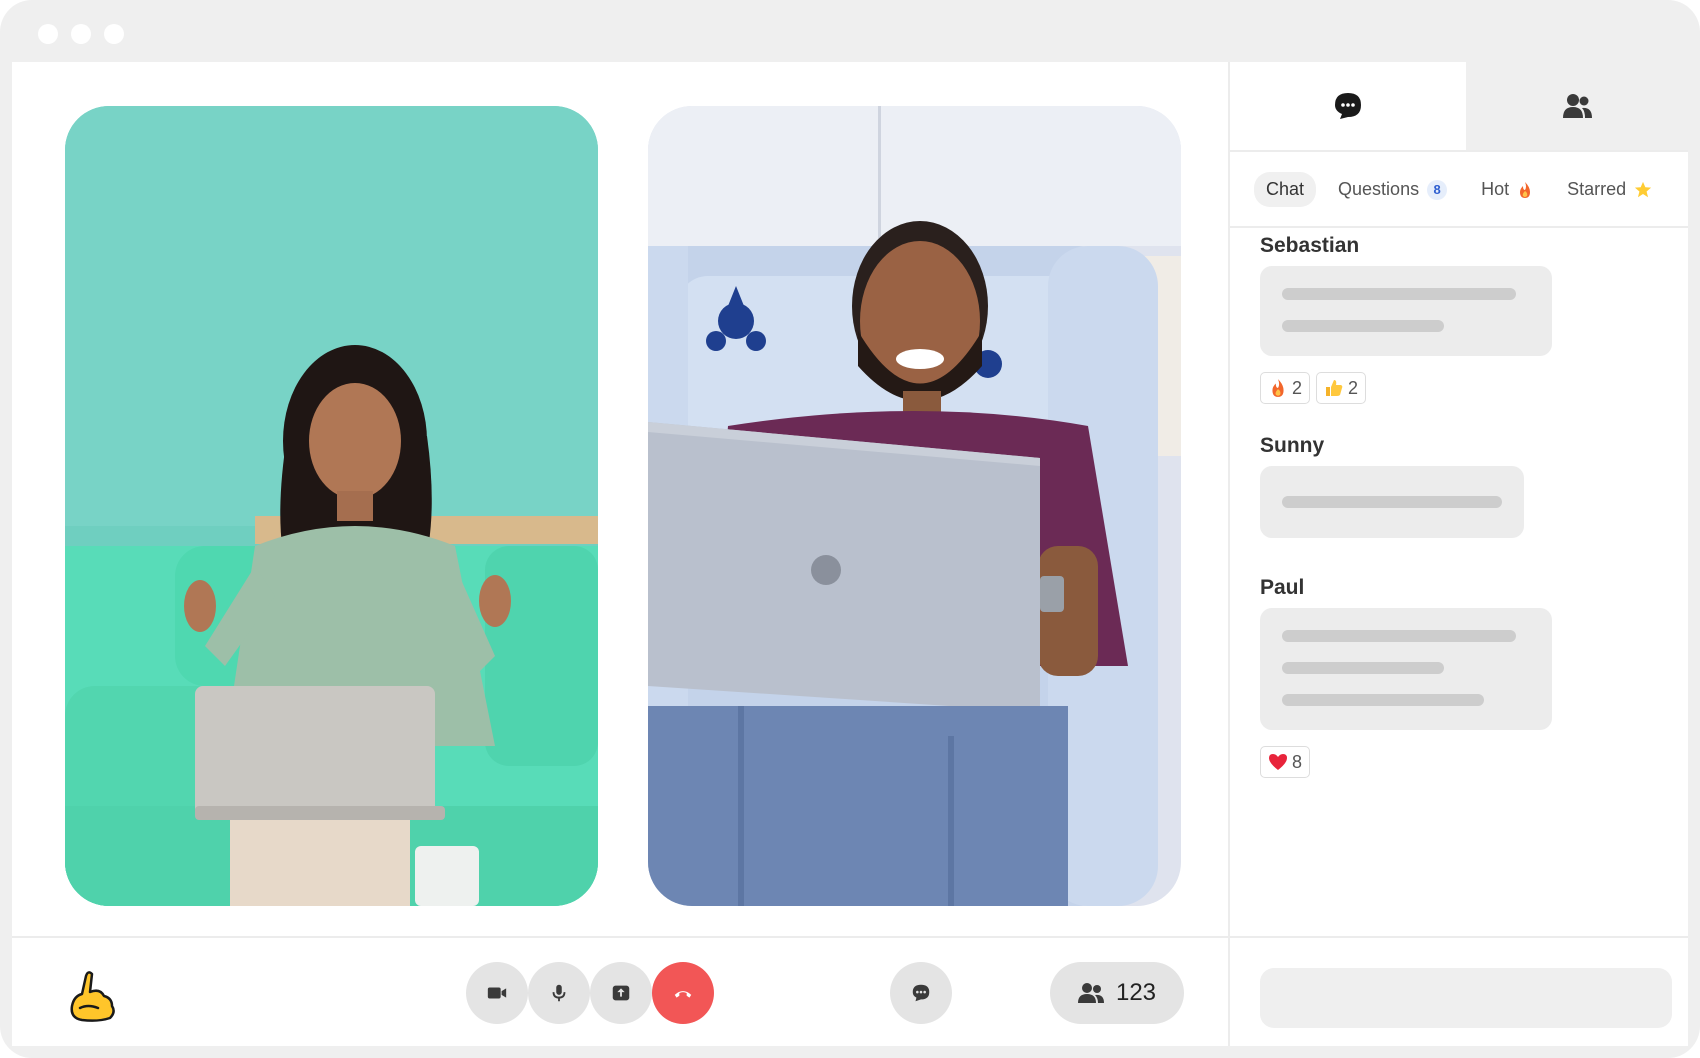 This screenshot has width=1700, height=1058. I want to click on subtab-chat: Chat, so click(1285, 189).